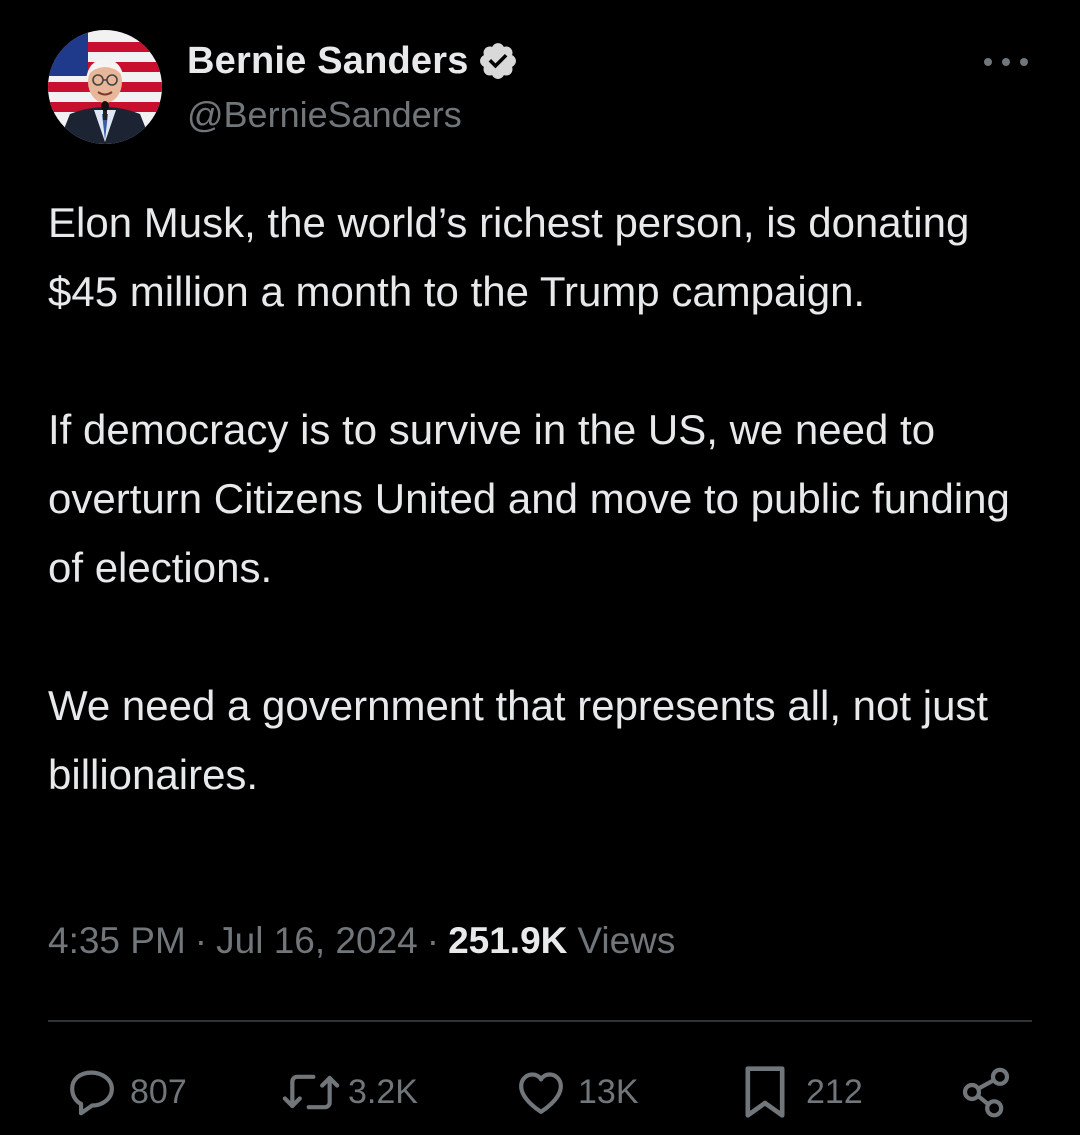  I want to click on name-row: Bernie Sanders, so click(353, 61).